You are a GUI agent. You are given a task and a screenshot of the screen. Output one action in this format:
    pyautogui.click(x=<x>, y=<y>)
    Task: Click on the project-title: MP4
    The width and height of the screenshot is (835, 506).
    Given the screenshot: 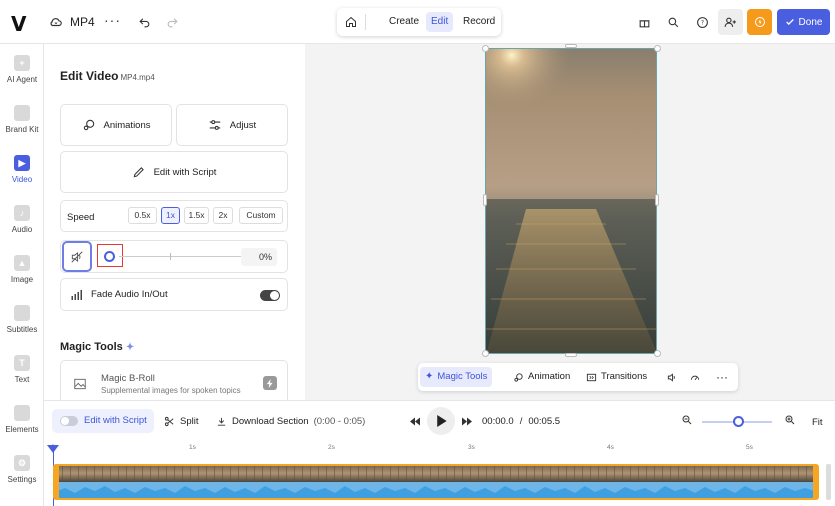 What is the action you would take?
    pyautogui.click(x=82, y=22)
    